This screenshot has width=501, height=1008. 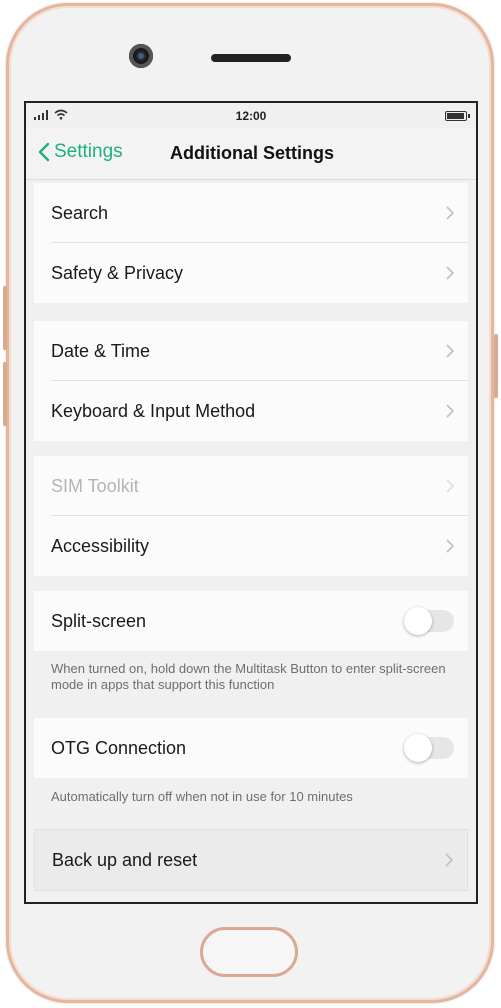 I want to click on list-item-split-screen: Split-screen, so click(x=251, y=621).